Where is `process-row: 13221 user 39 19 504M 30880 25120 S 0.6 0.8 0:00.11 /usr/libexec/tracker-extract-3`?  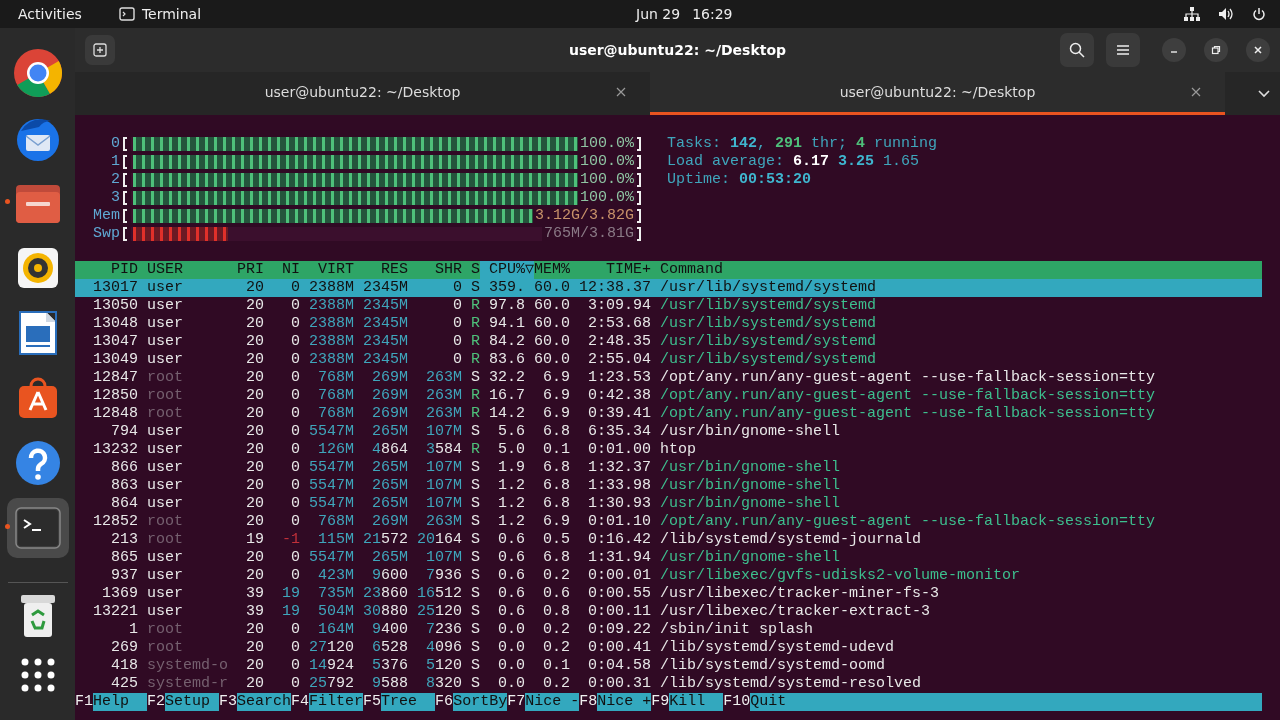 process-row: 13221 user 39 19 504M 30880 25120 S 0.6 0.8 0:00.11 /usr/libexec/tracker-extract-3 is located at coordinates (668, 612).